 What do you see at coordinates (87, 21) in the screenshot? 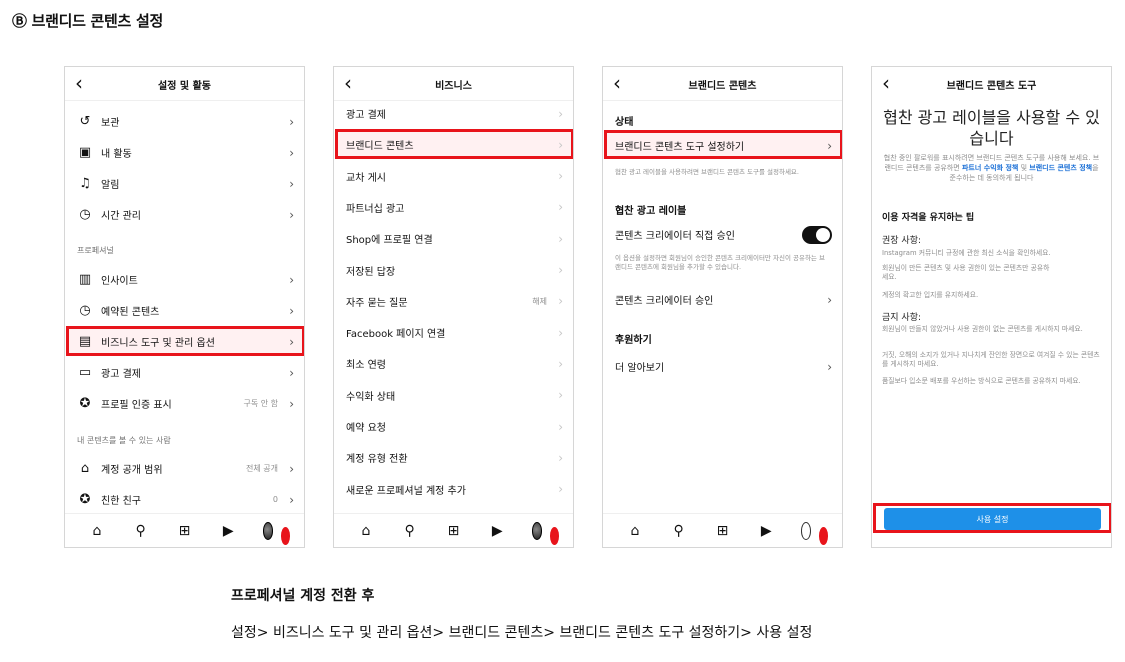
I see `section-title: Ⓑ 브랜디드 콘텐츠 설정` at bounding box center [87, 21].